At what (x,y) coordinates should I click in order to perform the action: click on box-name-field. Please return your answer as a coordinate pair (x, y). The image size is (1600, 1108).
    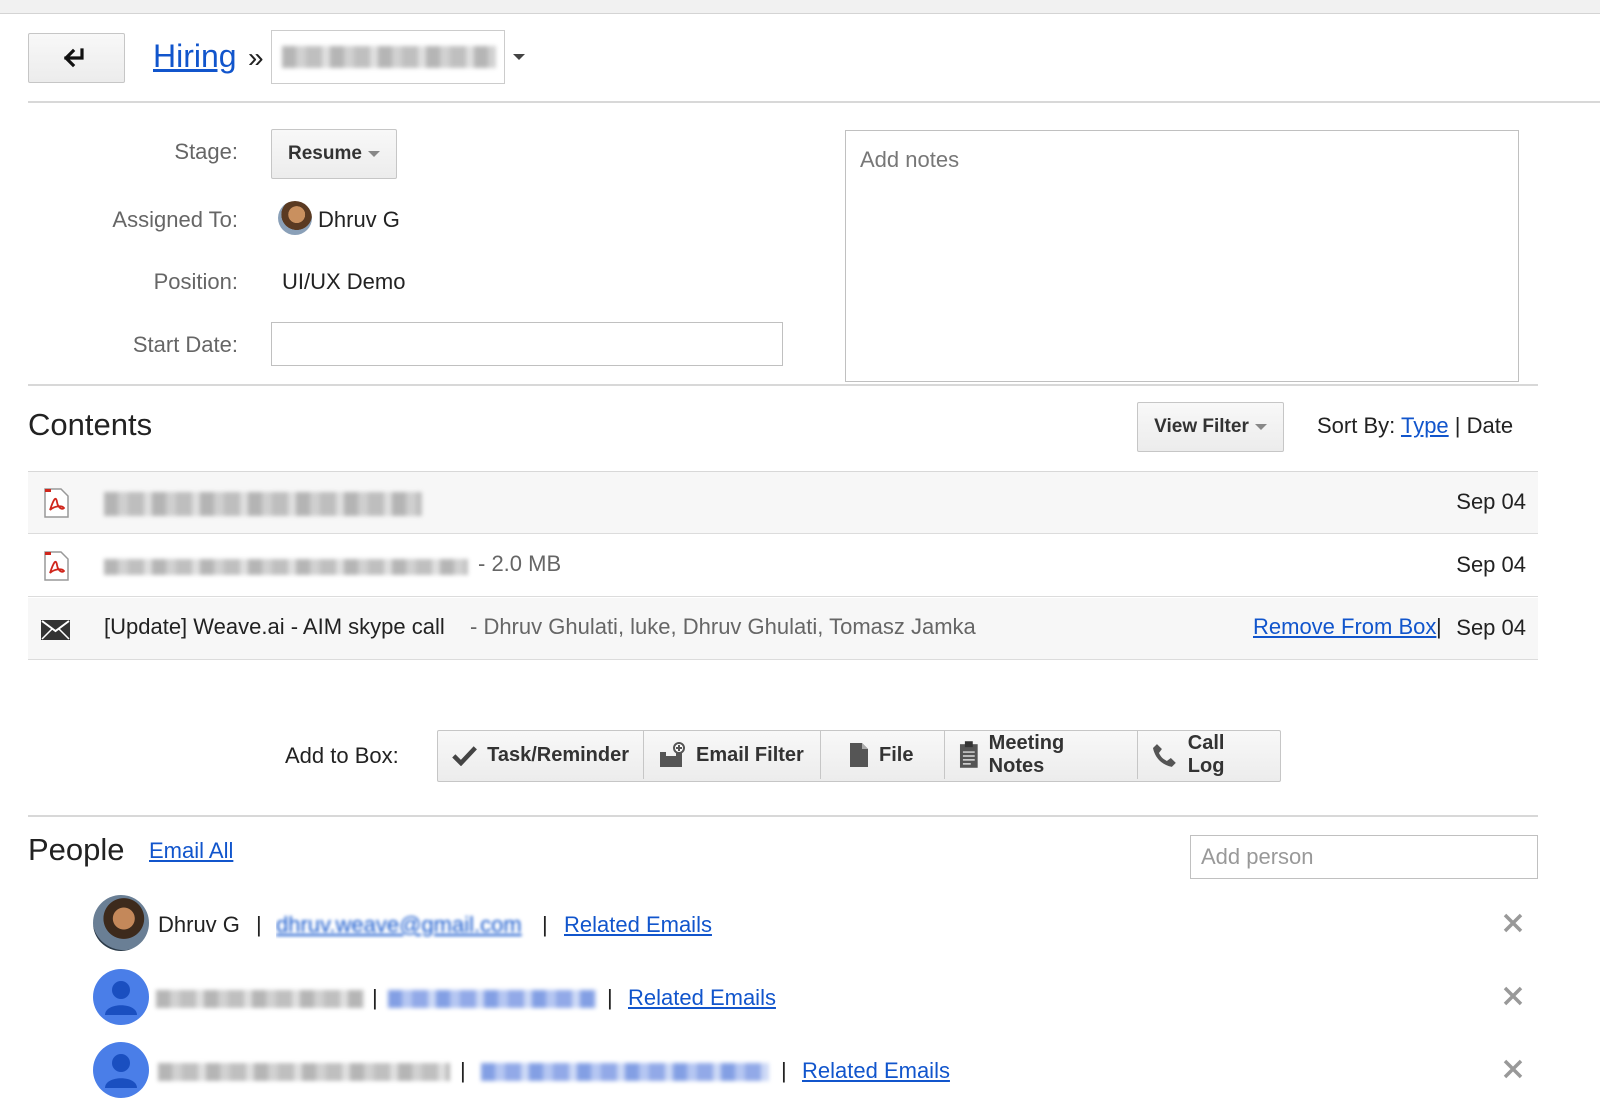
    Looking at the image, I should click on (388, 57).